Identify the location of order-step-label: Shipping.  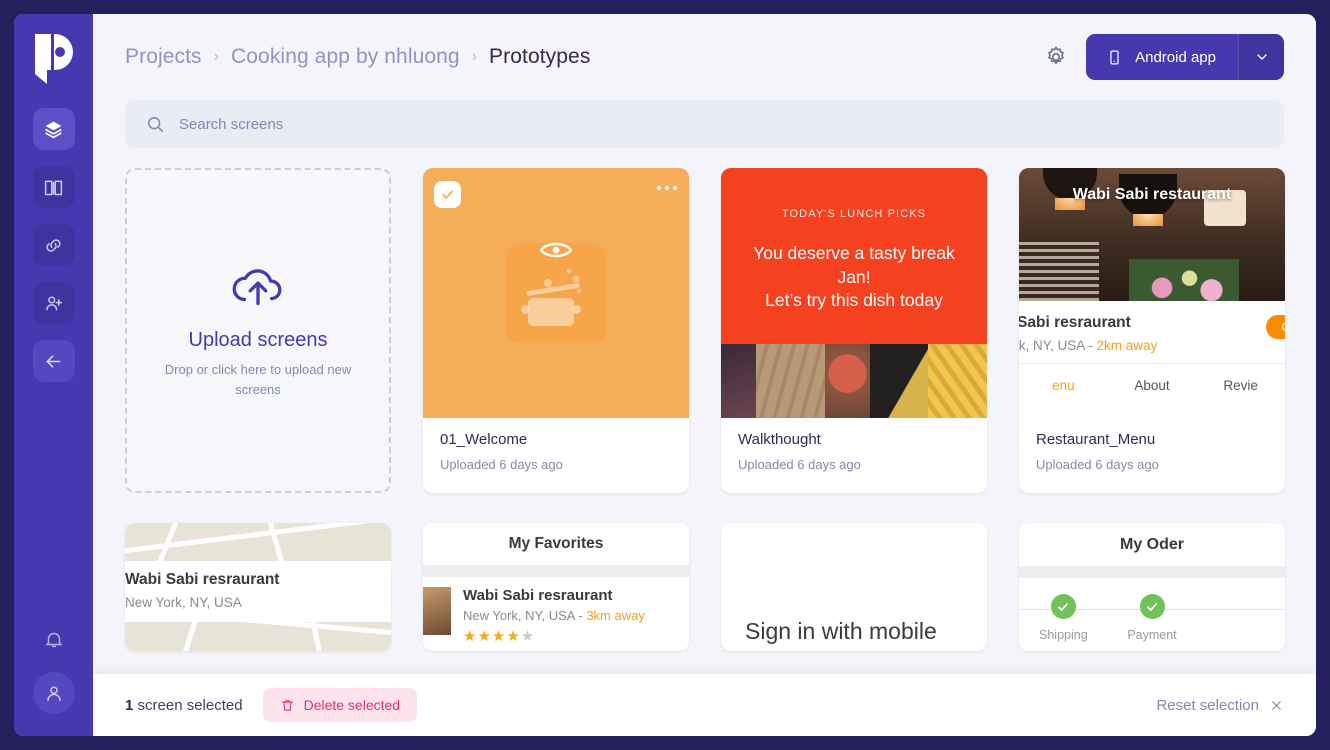
(1063, 635).